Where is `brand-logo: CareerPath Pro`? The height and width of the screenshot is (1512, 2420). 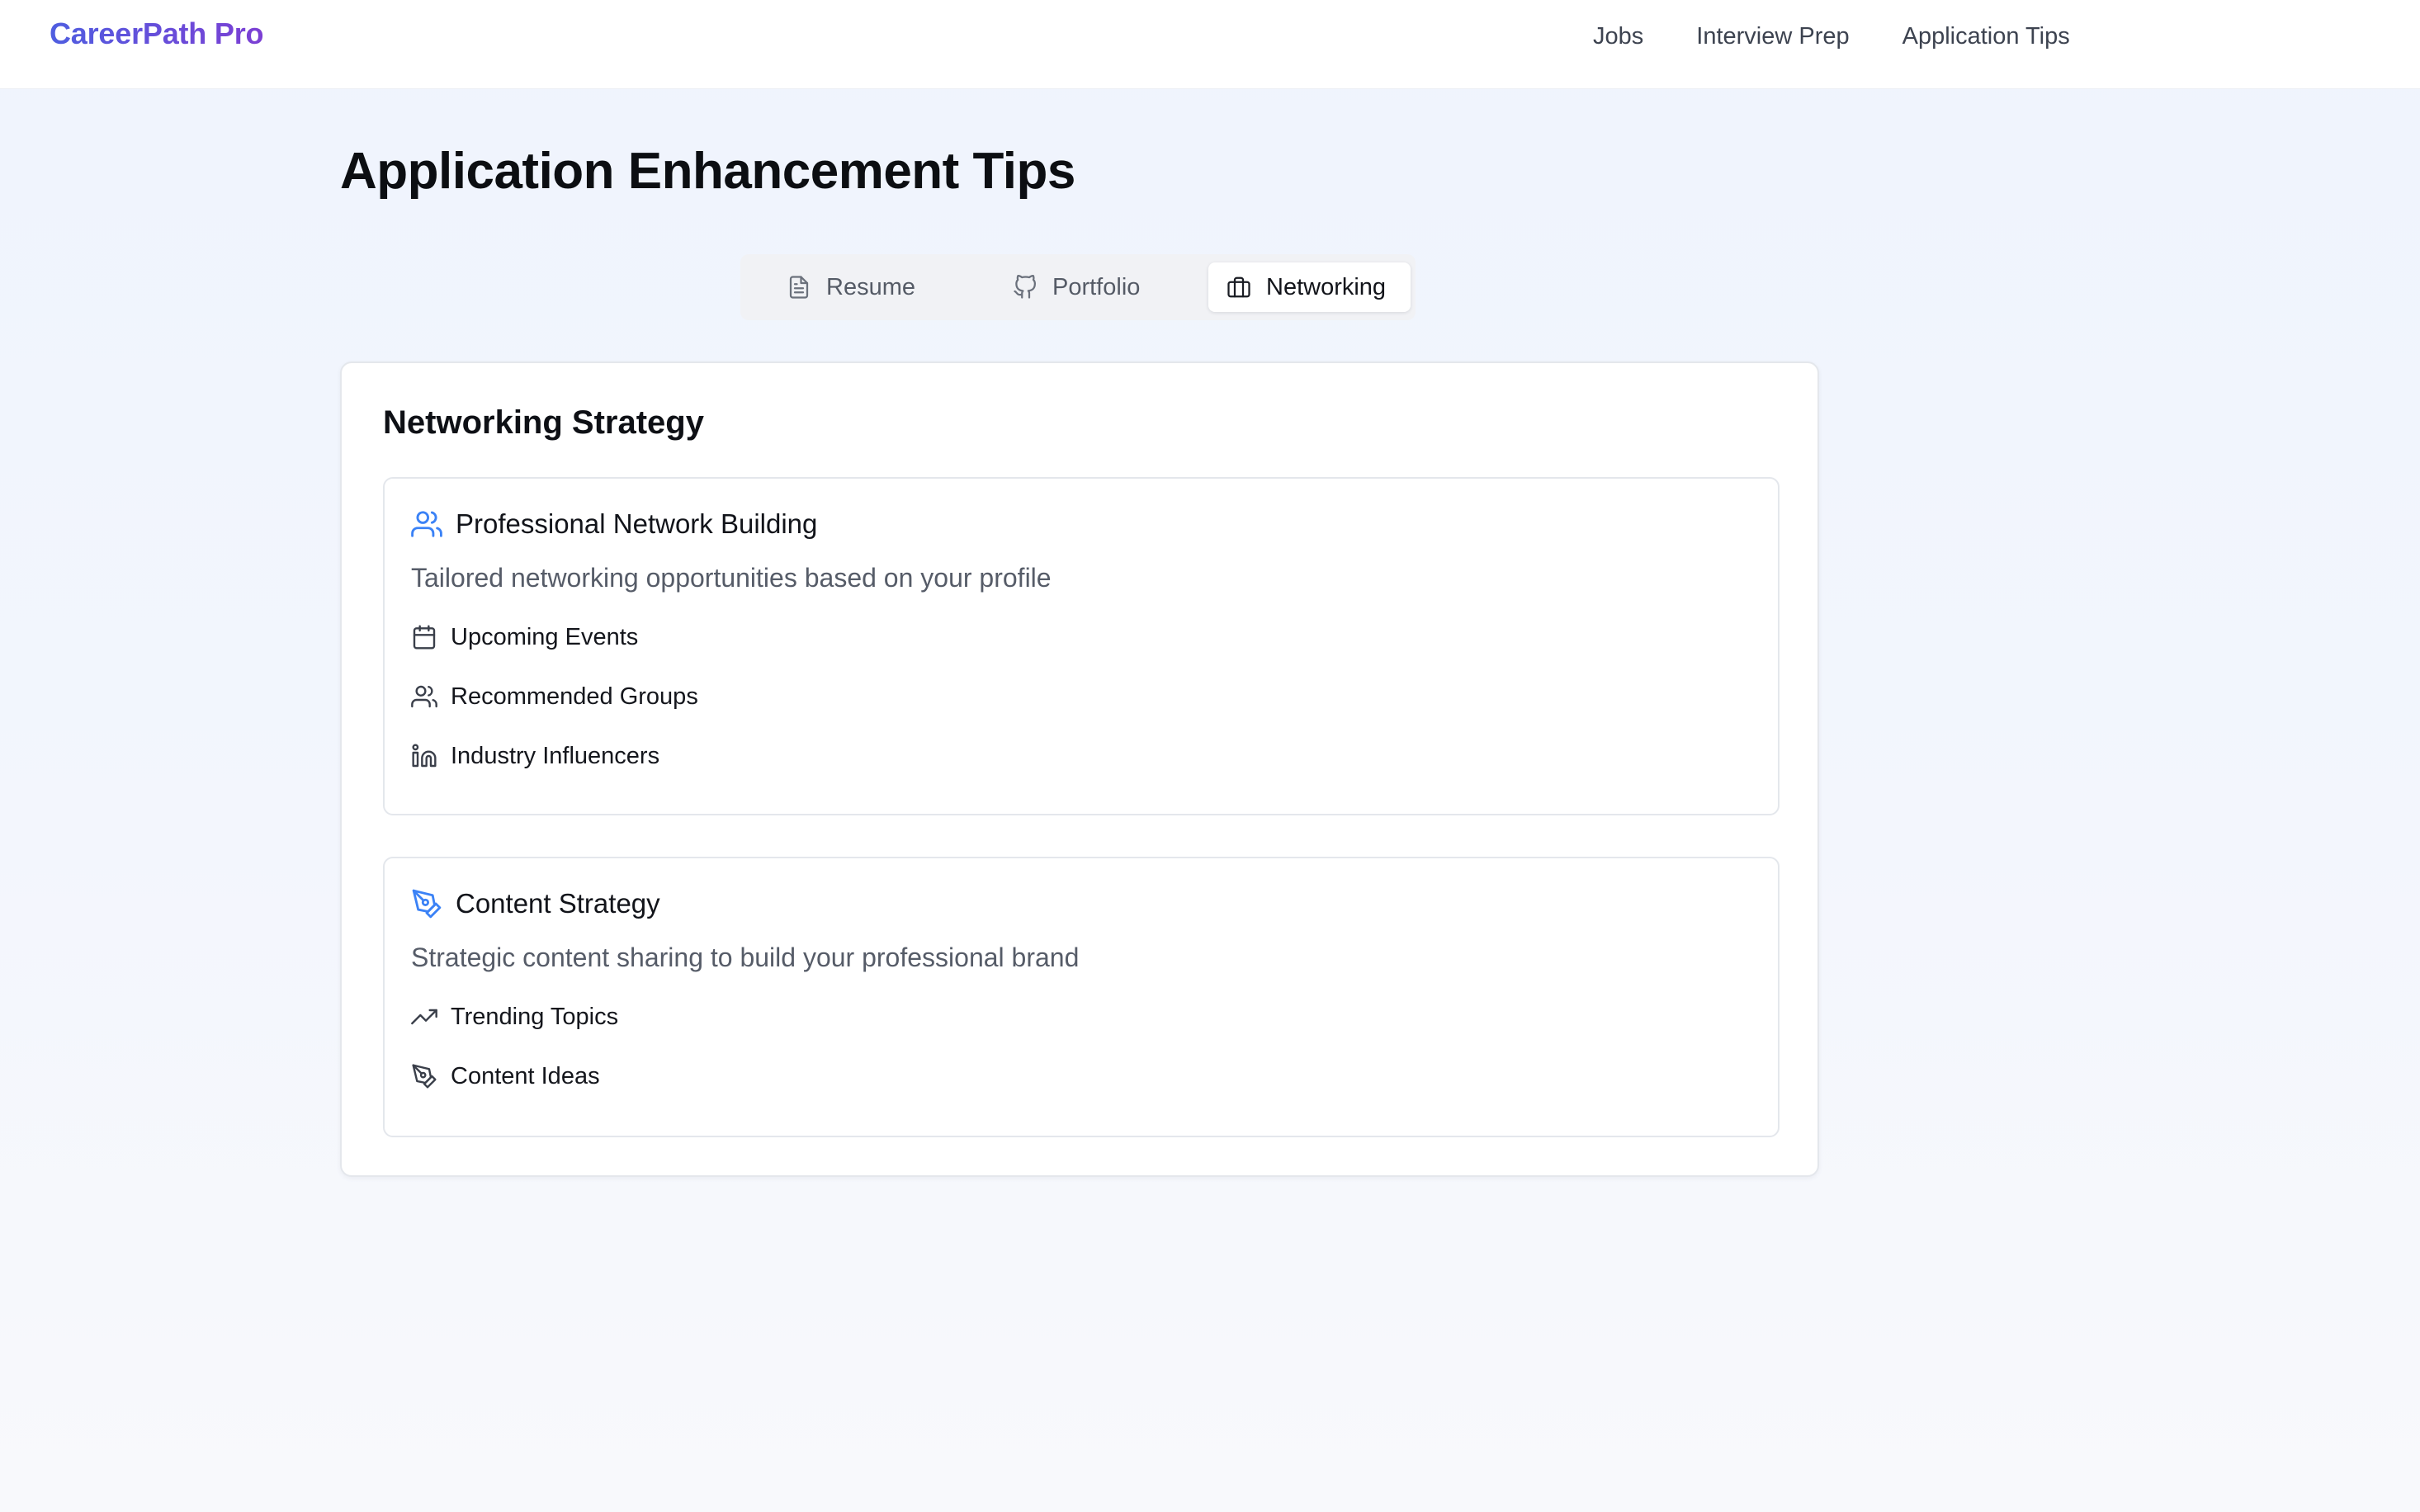 brand-logo: CareerPath Pro is located at coordinates (157, 34).